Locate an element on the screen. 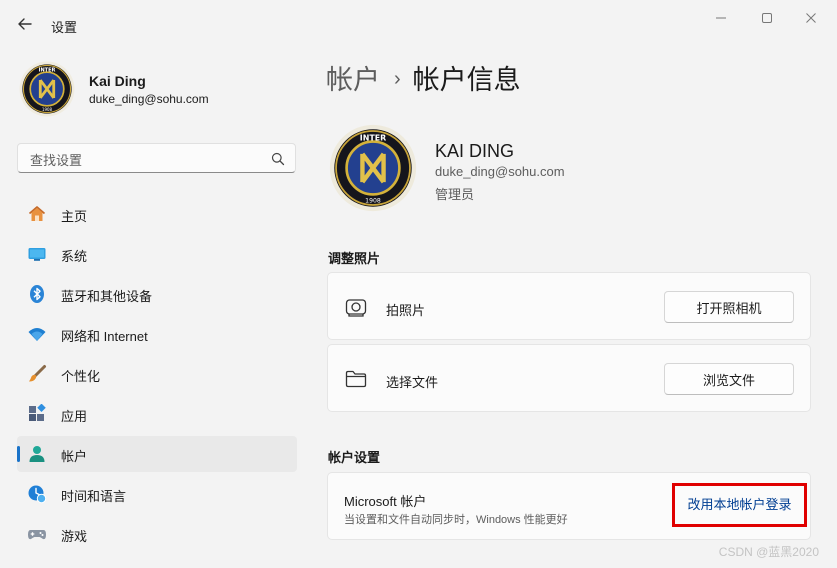  account-role: 管理员 is located at coordinates (455, 194).